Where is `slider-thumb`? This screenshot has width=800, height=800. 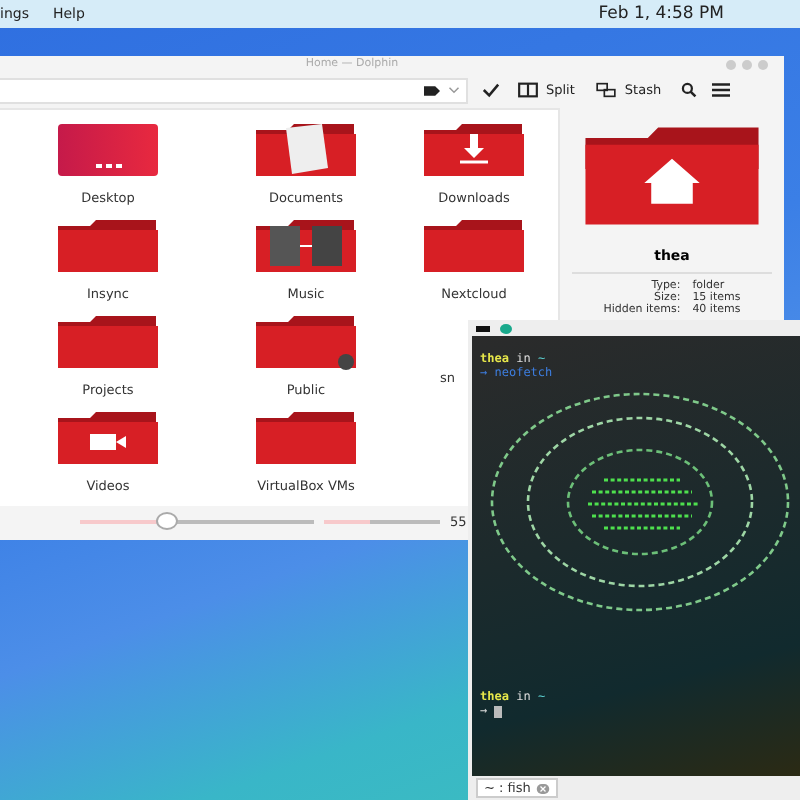 slider-thumb is located at coordinates (167, 521).